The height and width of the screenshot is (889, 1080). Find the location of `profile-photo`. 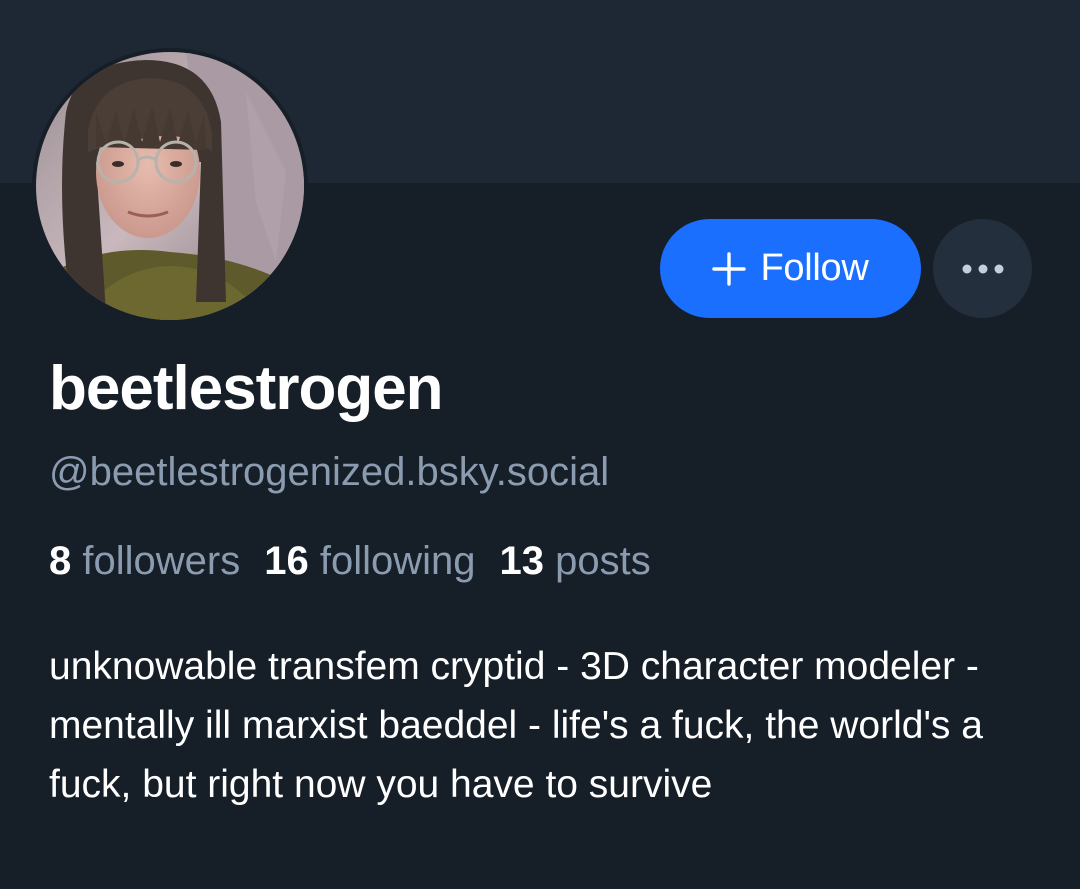

profile-photo is located at coordinates (170, 186).